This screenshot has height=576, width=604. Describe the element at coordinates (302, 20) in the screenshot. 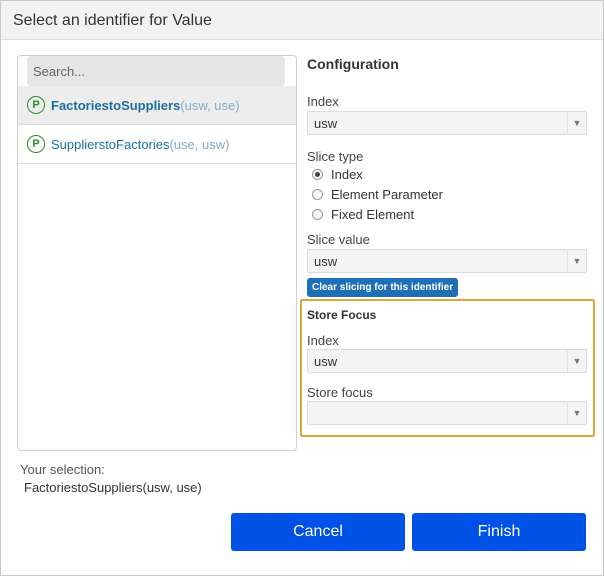

I see `dialog-titlebar: Select an identifier for Value` at that location.